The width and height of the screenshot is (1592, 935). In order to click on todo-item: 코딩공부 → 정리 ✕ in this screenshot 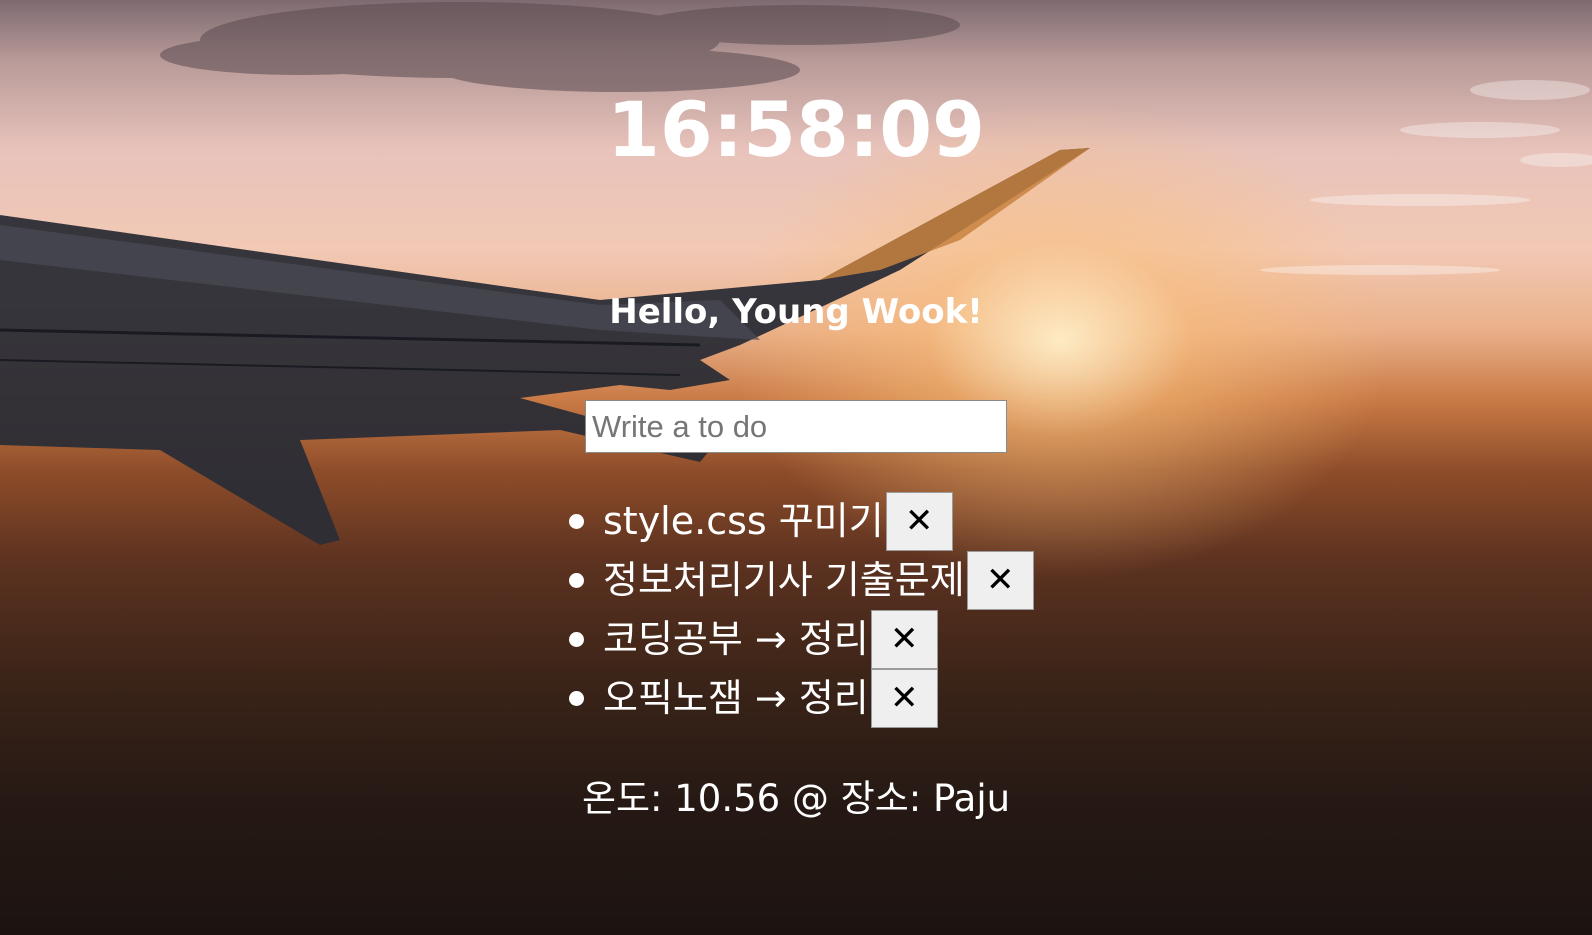, I will do `click(801, 639)`.